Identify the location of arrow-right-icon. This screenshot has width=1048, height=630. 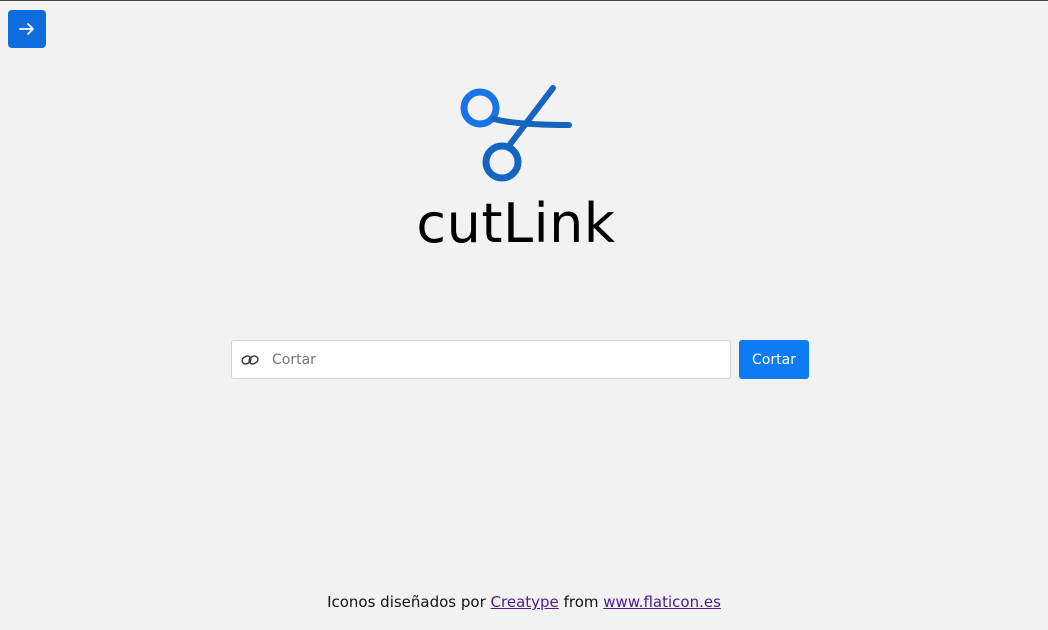
(26, 29).